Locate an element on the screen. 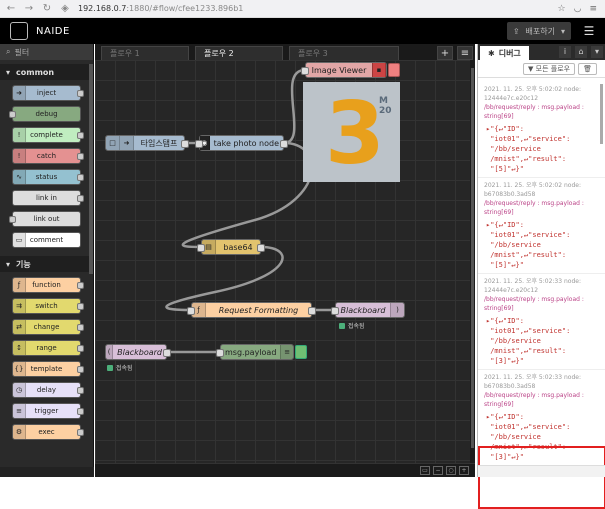  info-icon: i is located at coordinates (565, 52).